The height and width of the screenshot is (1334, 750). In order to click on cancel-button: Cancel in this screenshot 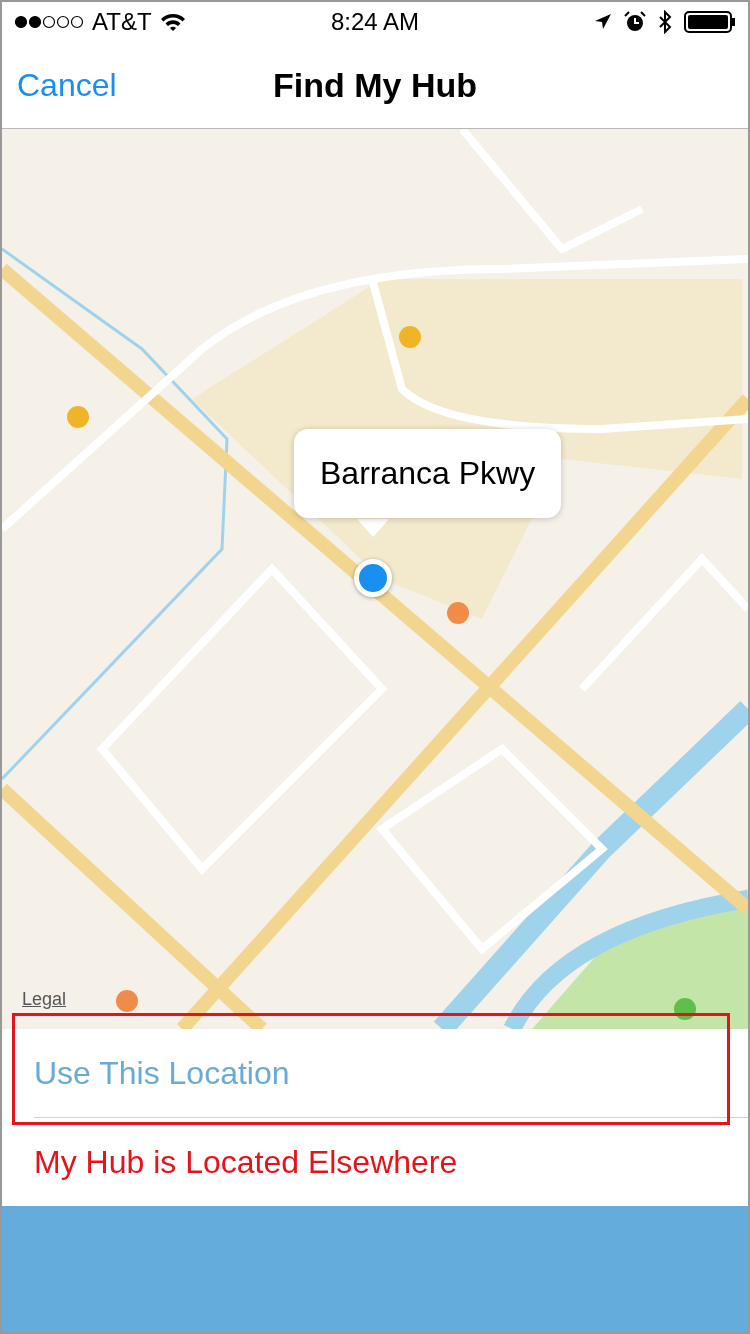, I will do `click(67, 85)`.